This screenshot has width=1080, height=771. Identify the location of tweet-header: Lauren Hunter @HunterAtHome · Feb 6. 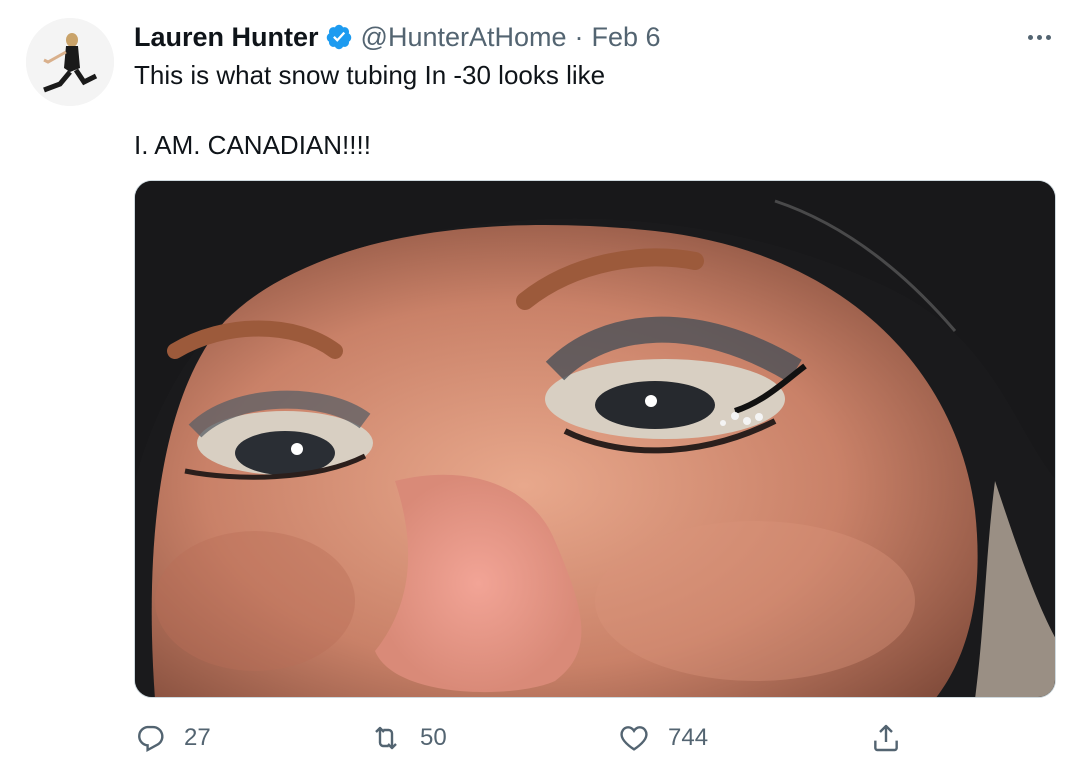
(397, 37).